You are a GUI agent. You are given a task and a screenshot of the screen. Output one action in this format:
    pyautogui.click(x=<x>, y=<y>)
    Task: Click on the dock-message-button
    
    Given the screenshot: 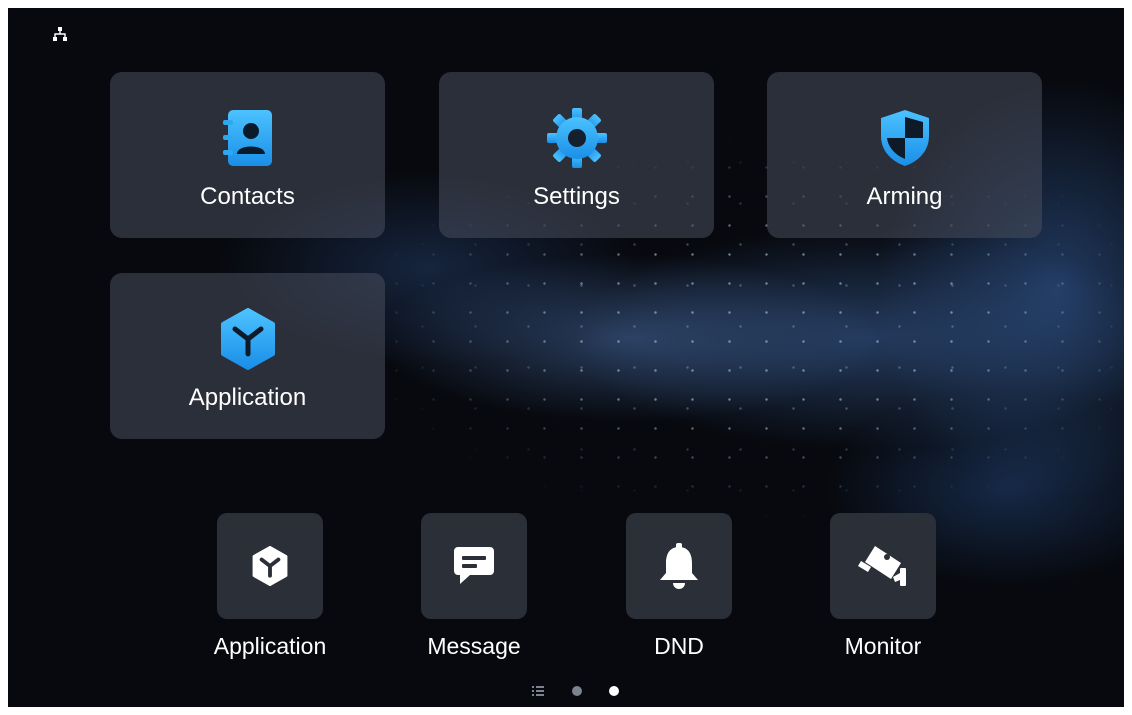 What is the action you would take?
    pyautogui.click(x=474, y=566)
    